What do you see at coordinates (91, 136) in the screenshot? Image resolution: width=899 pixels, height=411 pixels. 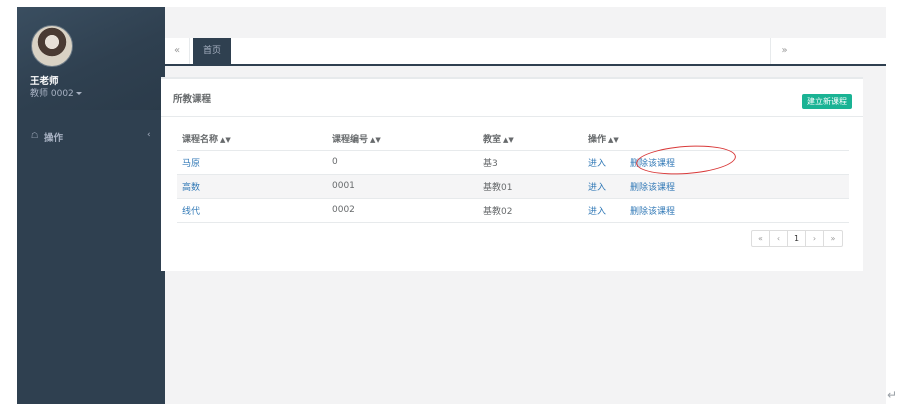 I see `sidebar-item-operations: ☖ 操作 ‹` at bounding box center [91, 136].